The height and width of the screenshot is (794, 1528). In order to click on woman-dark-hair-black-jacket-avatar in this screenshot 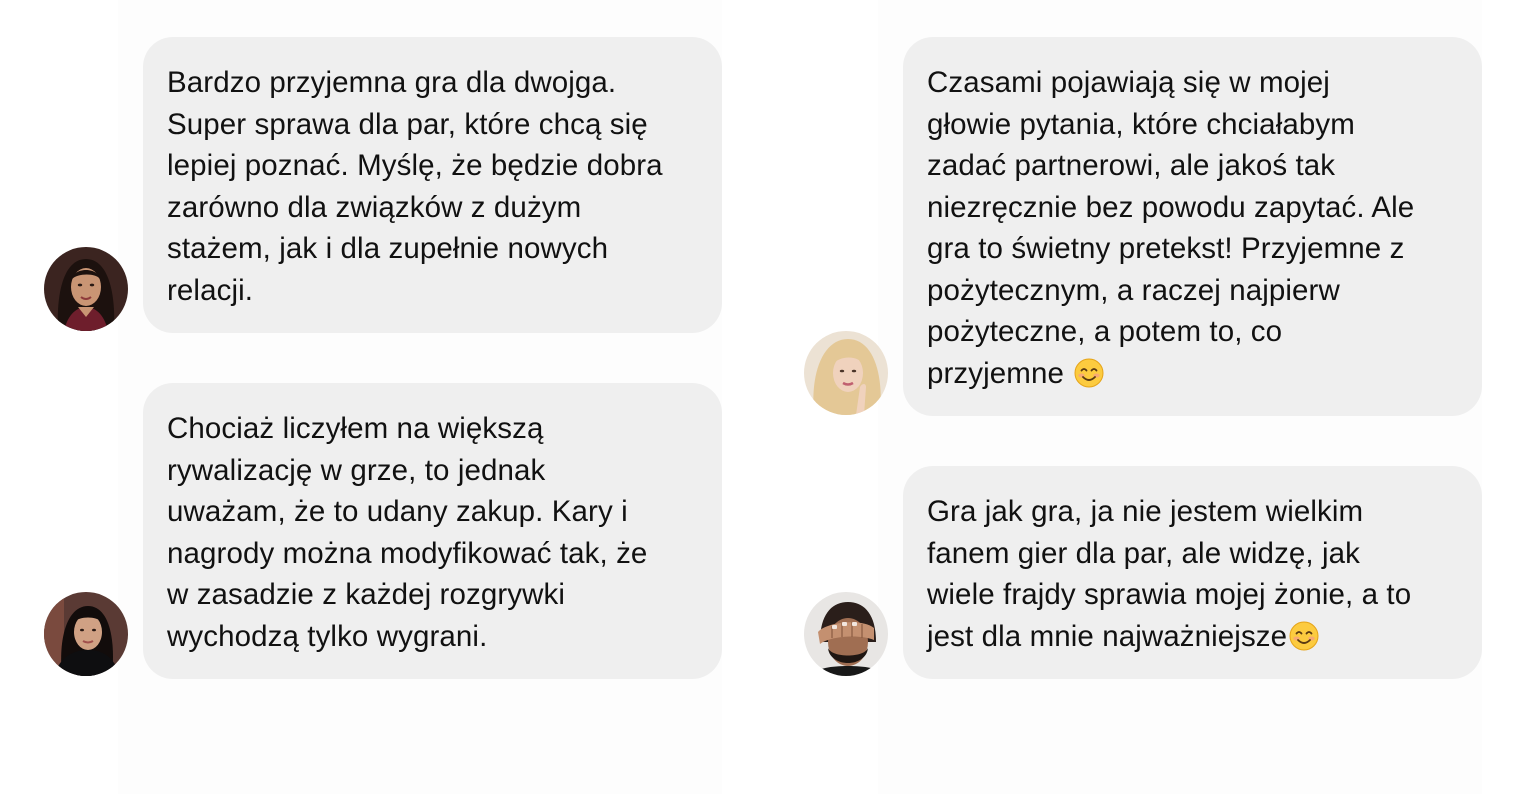, I will do `click(86, 634)`.